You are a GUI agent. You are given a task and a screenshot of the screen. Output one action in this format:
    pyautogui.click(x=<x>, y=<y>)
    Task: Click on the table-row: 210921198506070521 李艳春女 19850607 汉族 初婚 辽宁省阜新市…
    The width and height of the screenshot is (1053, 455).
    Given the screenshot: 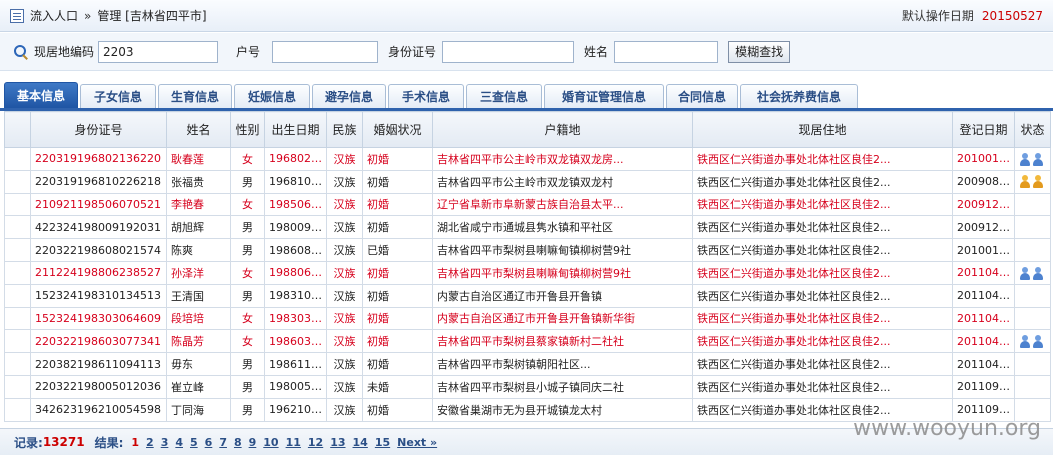 What is the action you would take?
    pyautogui.click(x=527, y=204)
    